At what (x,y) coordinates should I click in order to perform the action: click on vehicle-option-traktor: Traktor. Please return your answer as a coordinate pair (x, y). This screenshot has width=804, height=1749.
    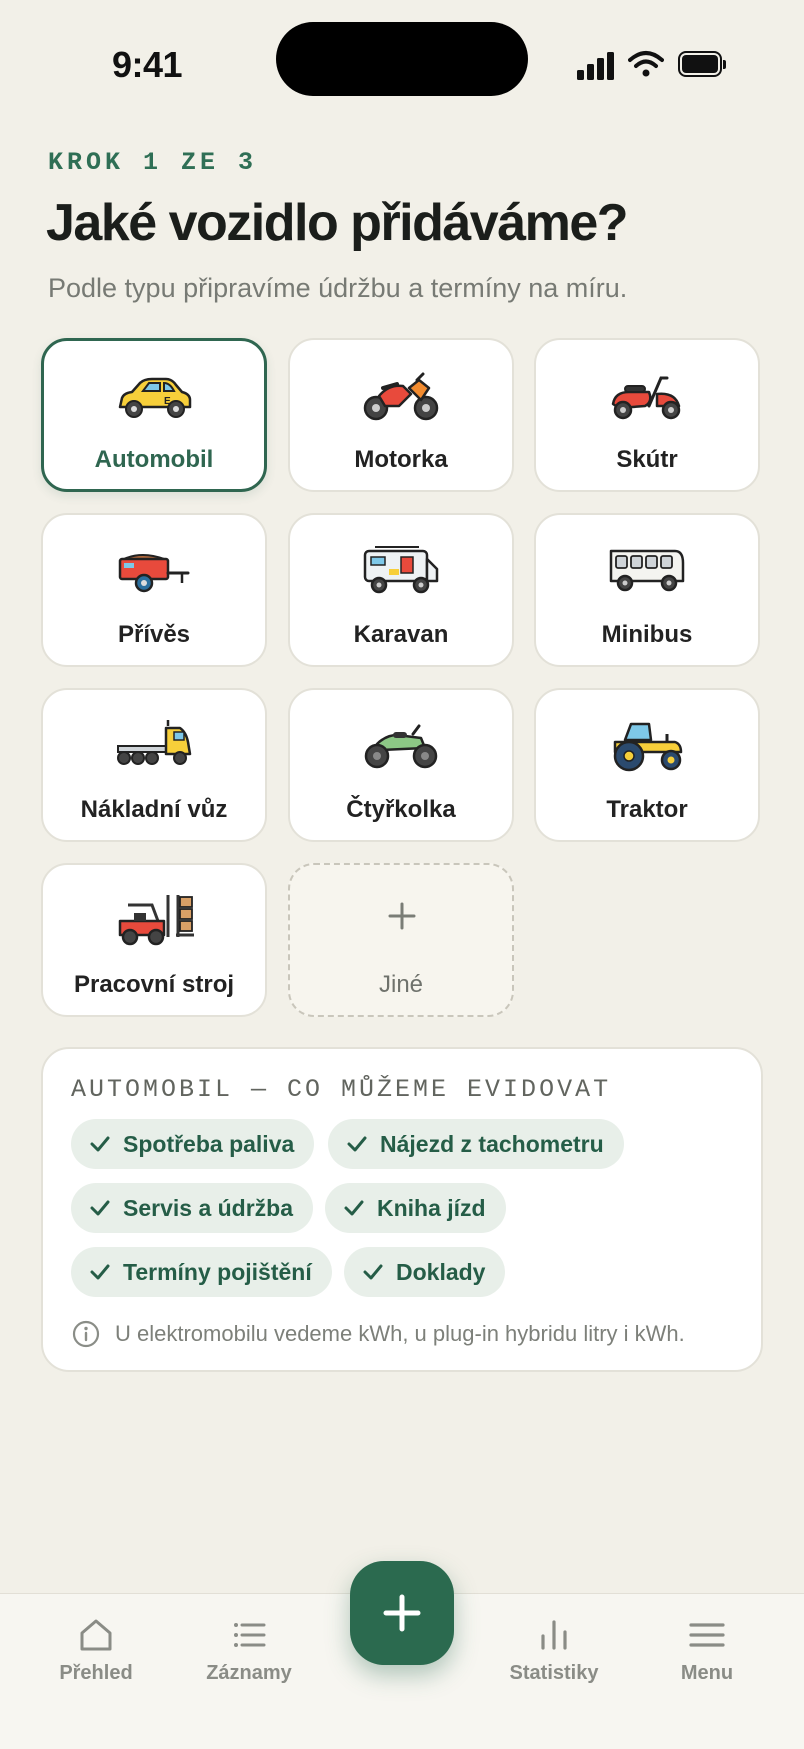
    Looking at the image, I should click on (647, 765).